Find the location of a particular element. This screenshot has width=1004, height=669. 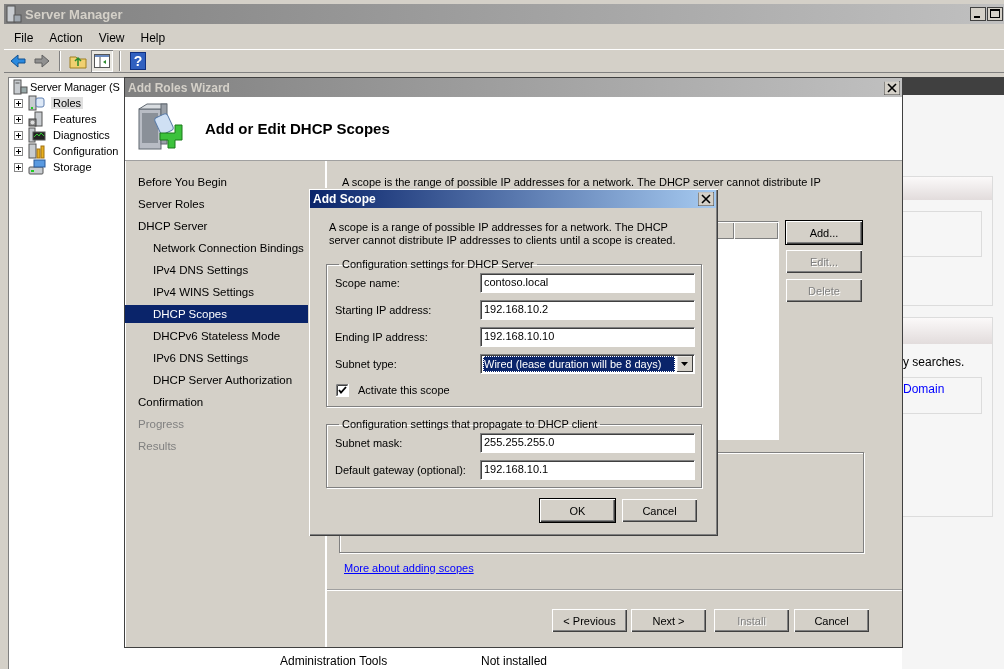

checkbox-label: Activate this scope is located at coordinates (404, 390).